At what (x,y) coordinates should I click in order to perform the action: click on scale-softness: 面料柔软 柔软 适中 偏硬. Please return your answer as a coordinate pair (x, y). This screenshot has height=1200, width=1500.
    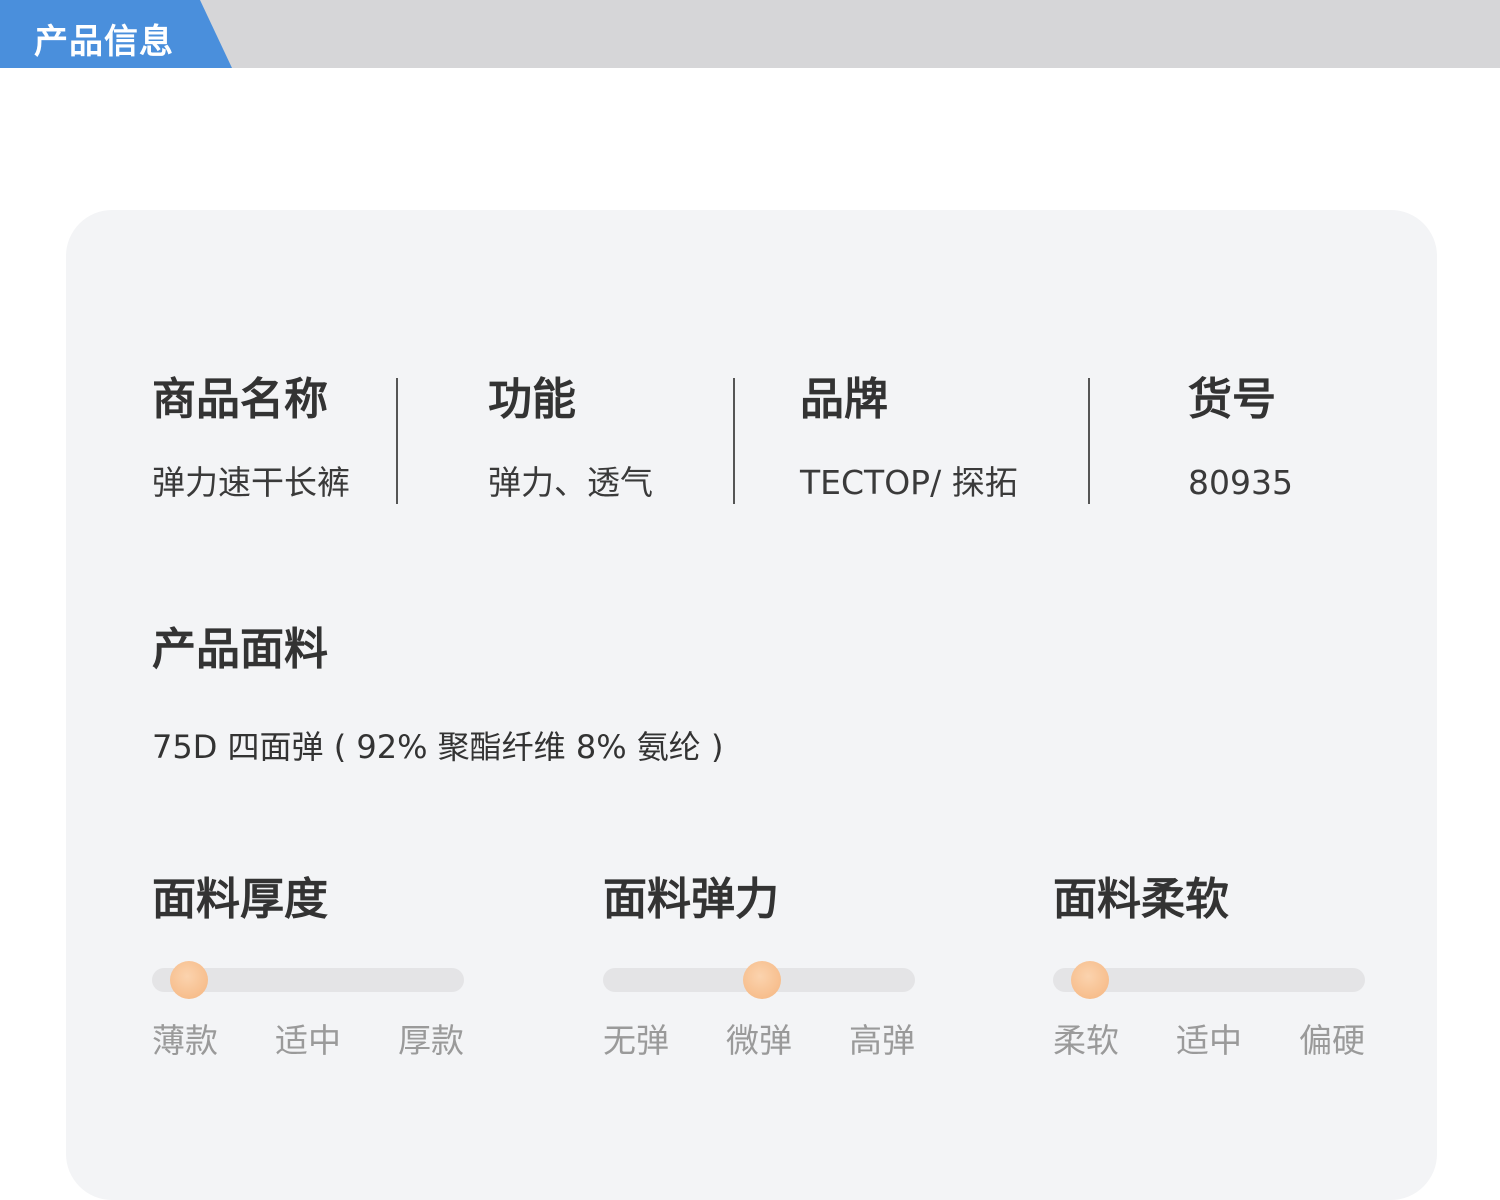
    Looking at the image, I should click on (1209, 966).